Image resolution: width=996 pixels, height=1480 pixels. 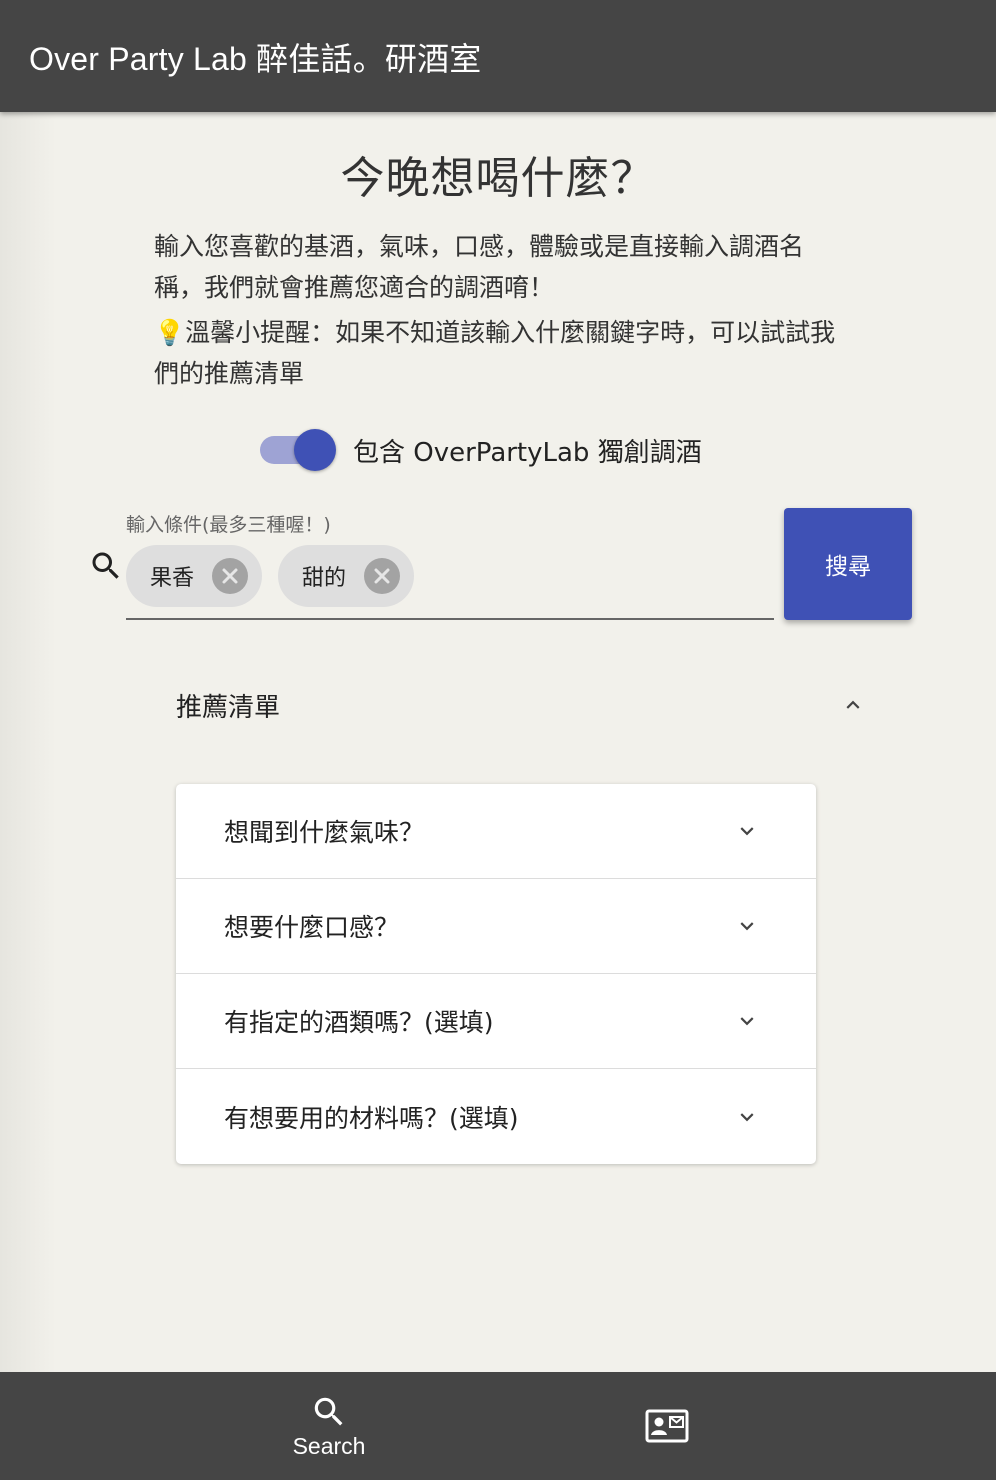 What do you see at coordinates (228, 707) in the screenshot?
I see `recommendation-list-title: 推薦清單` at bounding box center [228, 707].